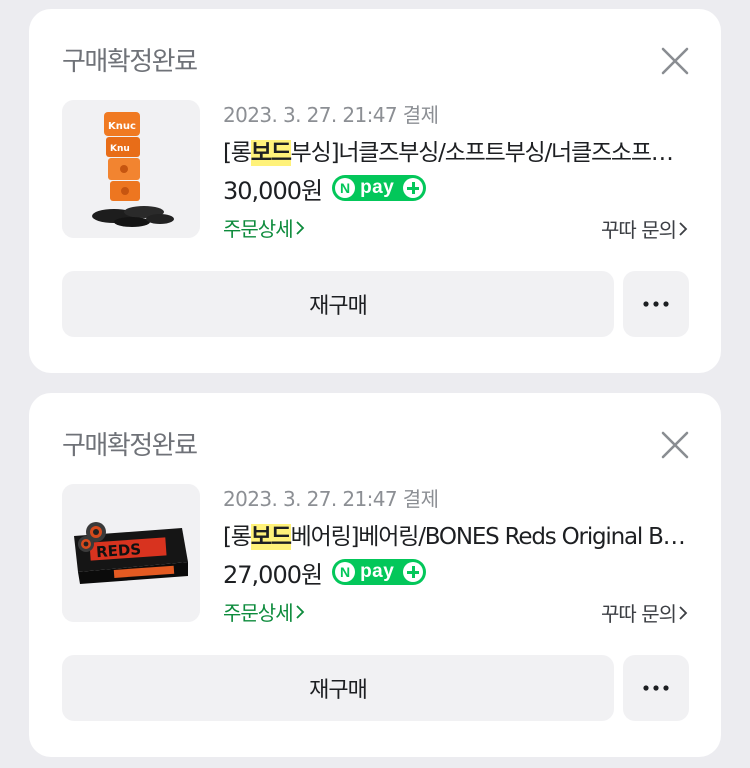  Describe the element at coordinates (325, 573) in the screenshot. I see `price-row: 27,000원 N pay` at that location.